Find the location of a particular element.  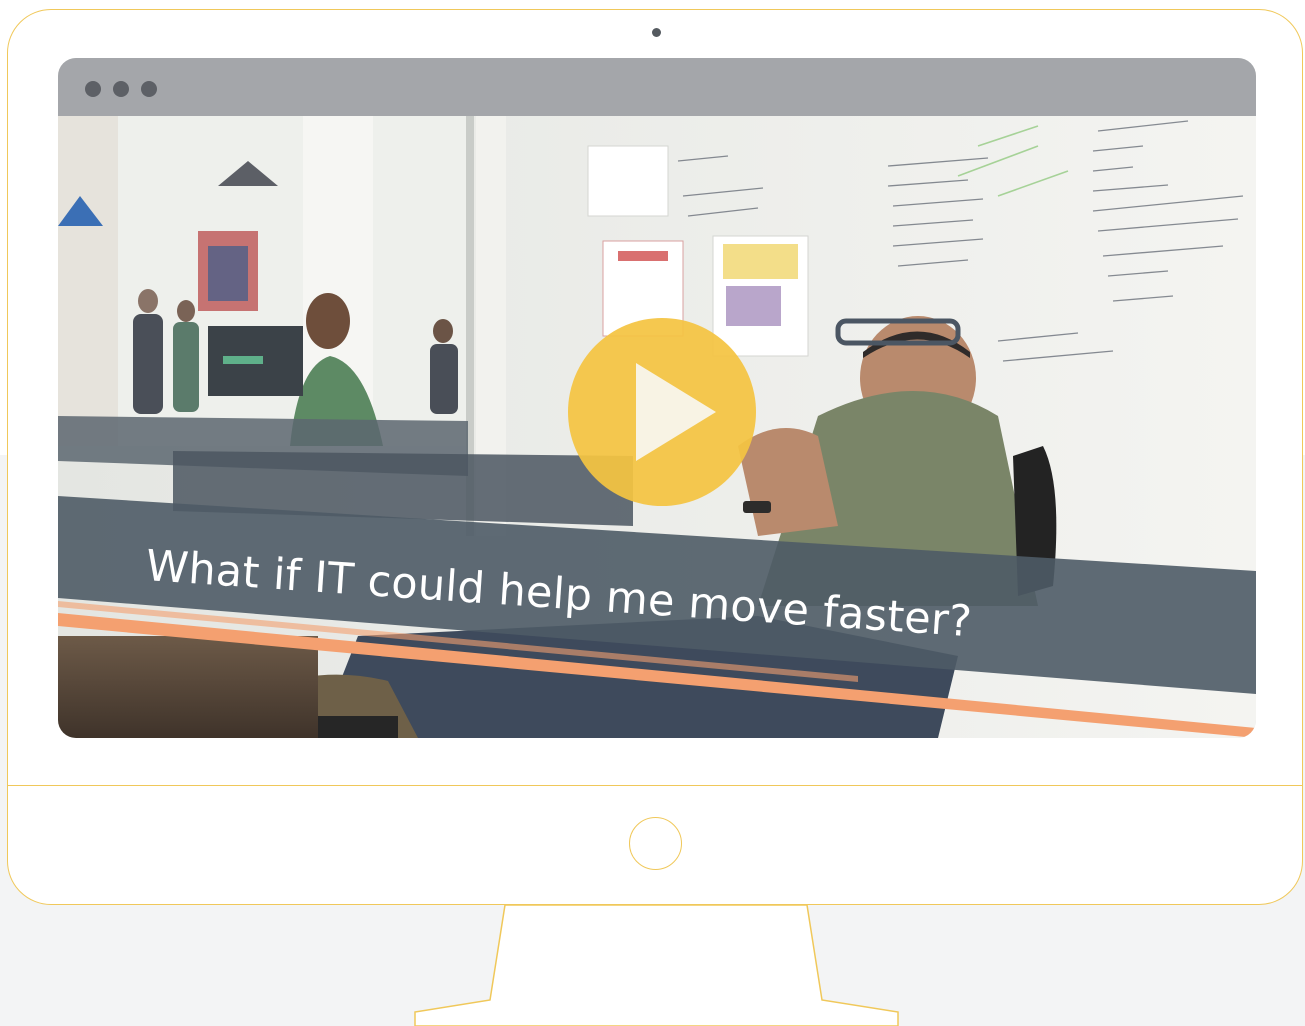

play-icon is located at coordinates (676, 412).